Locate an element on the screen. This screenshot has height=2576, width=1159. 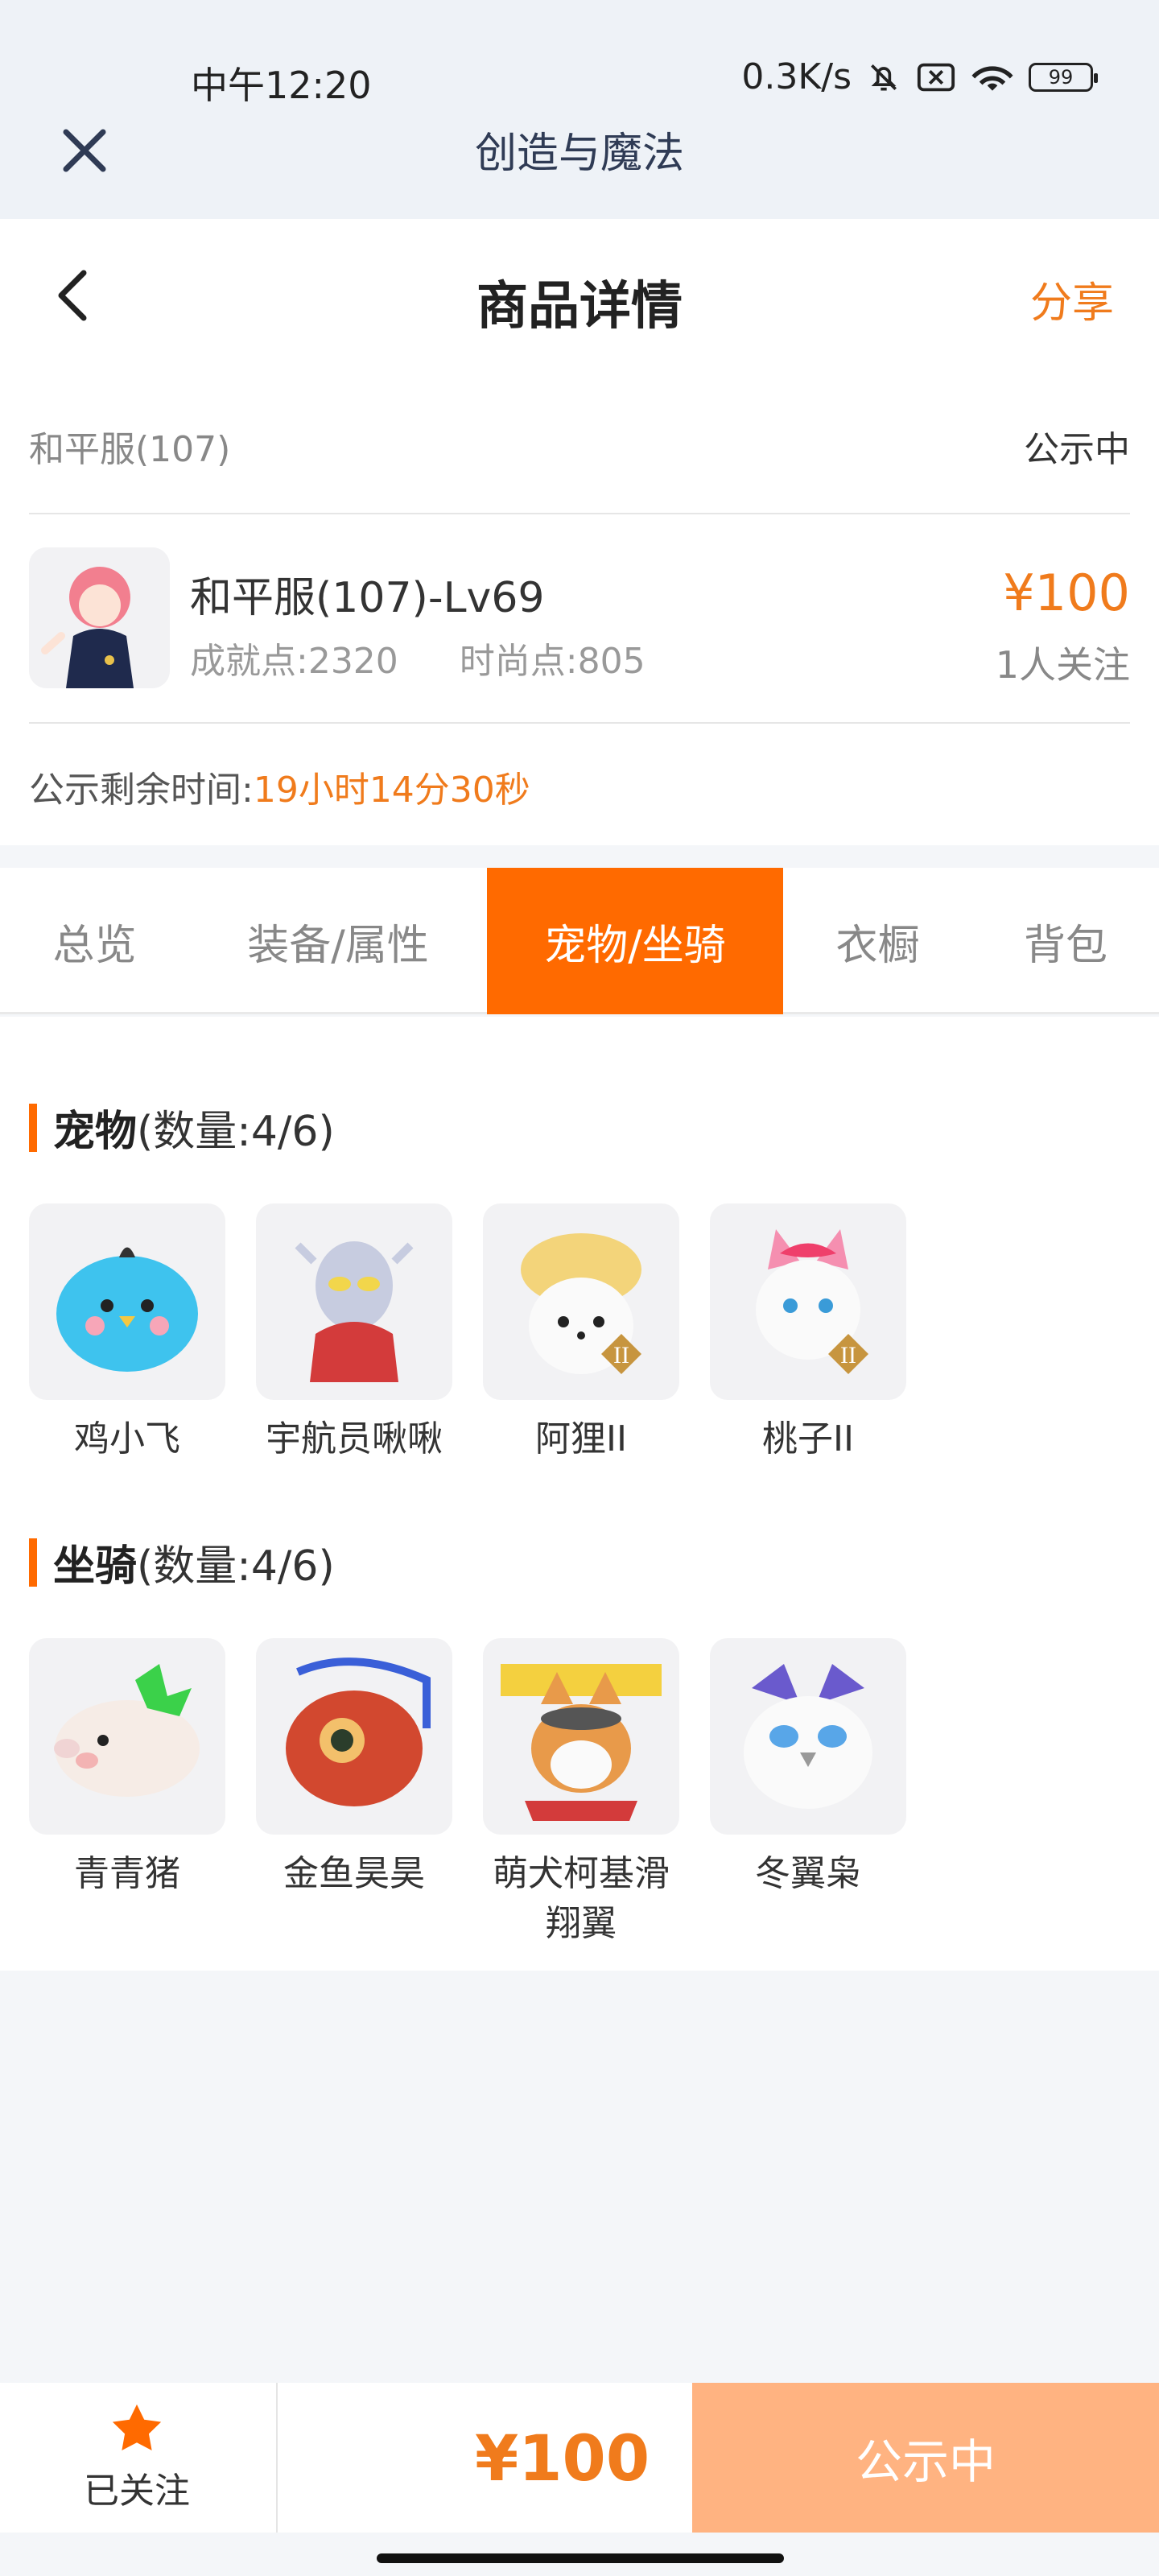
pet-item: 鸡小飞 is located at coordinates (127, 1333).